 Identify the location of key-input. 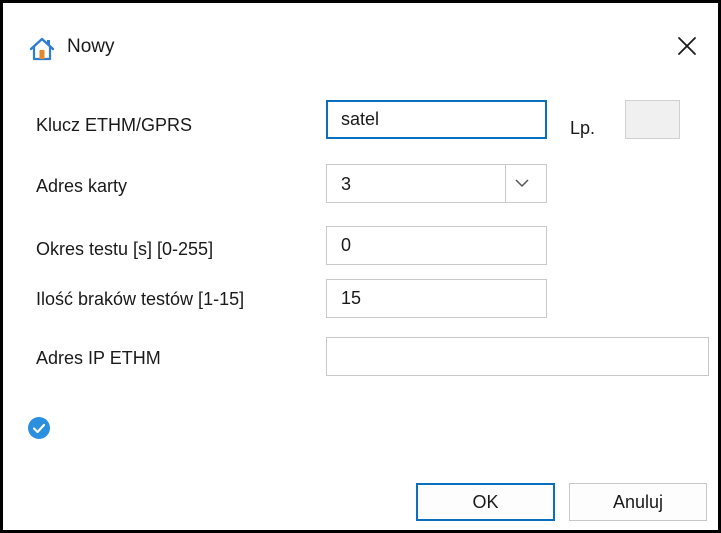
(436, 119).